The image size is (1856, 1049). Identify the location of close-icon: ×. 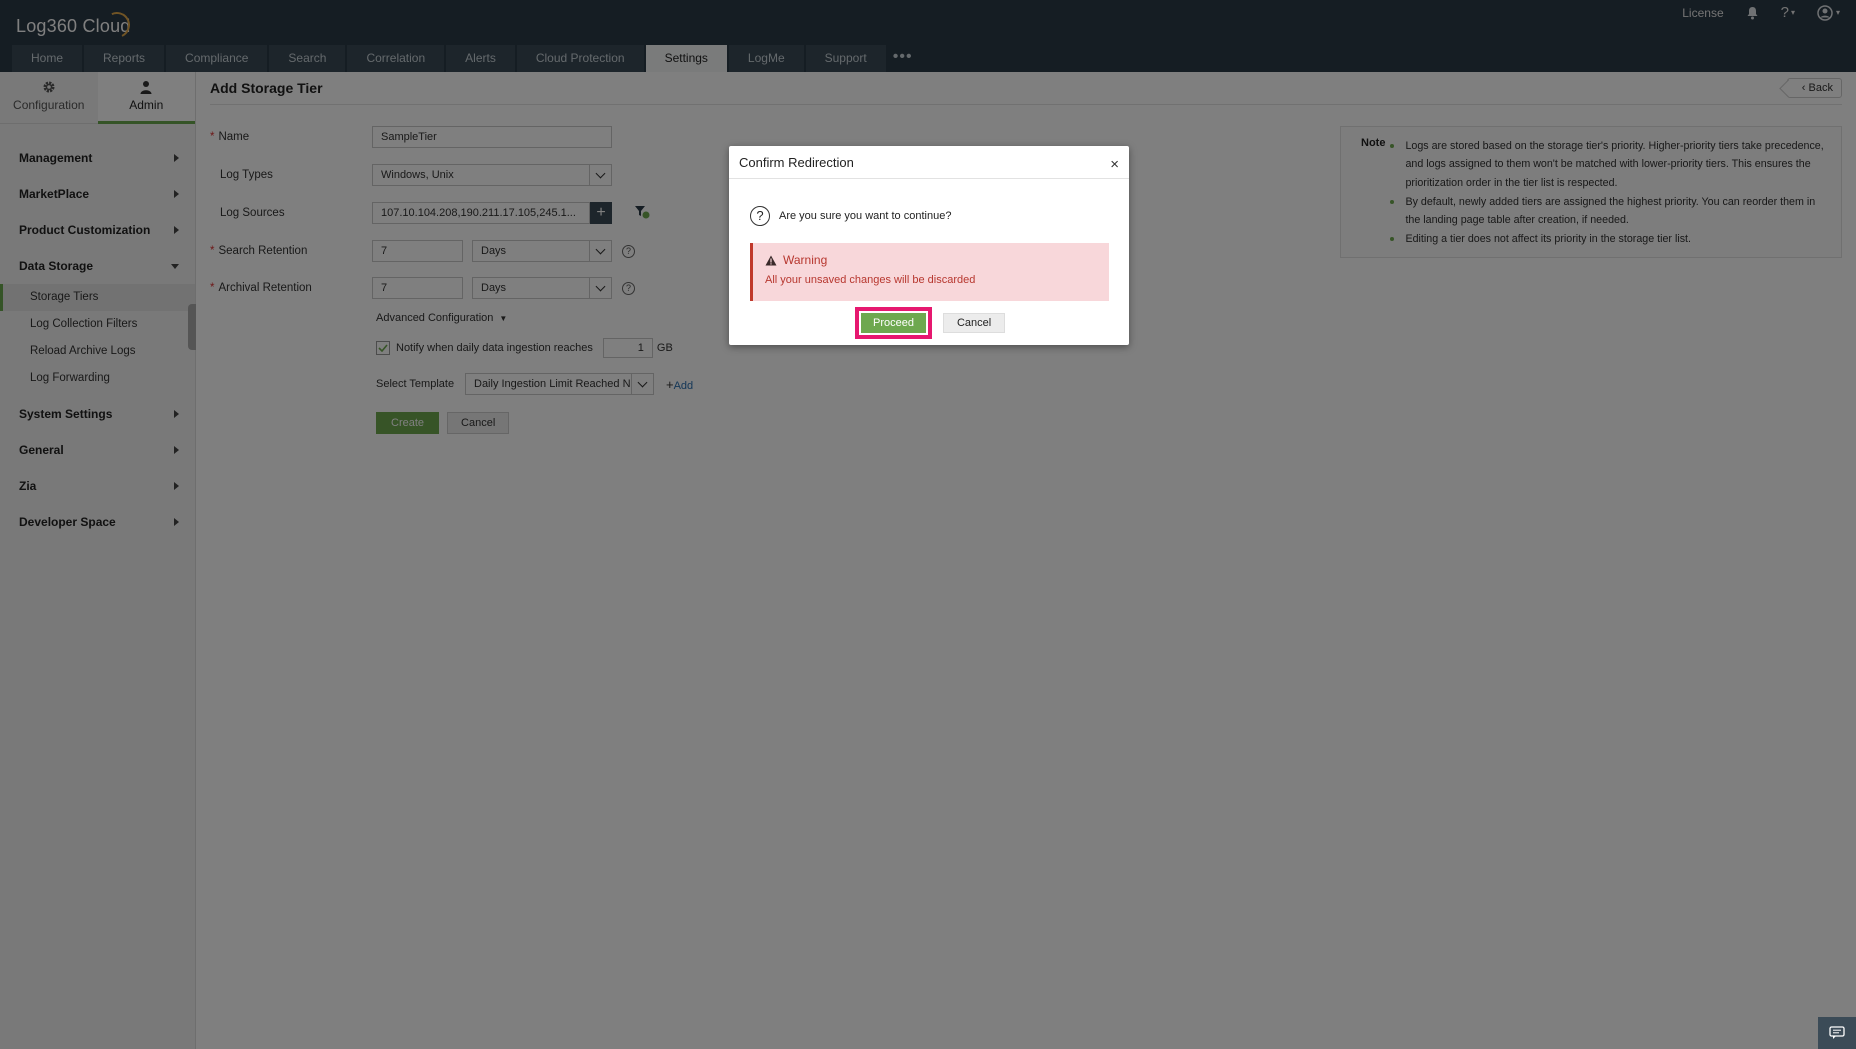
(1114, 164).